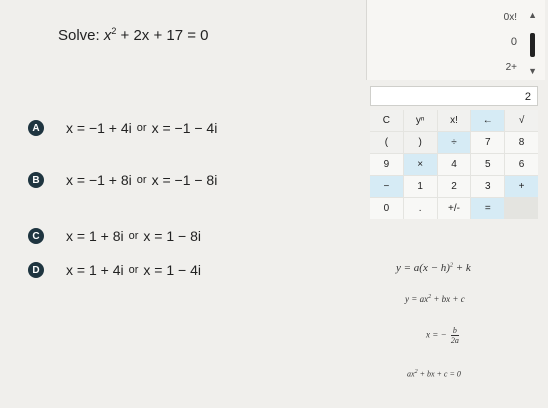 This screenshot has height=408, width=548. What do you see at coordinates (99, 180) in the screenshot?
I see `choice-left-root: x = −1 + 8i` at bounding box center [99, 180].